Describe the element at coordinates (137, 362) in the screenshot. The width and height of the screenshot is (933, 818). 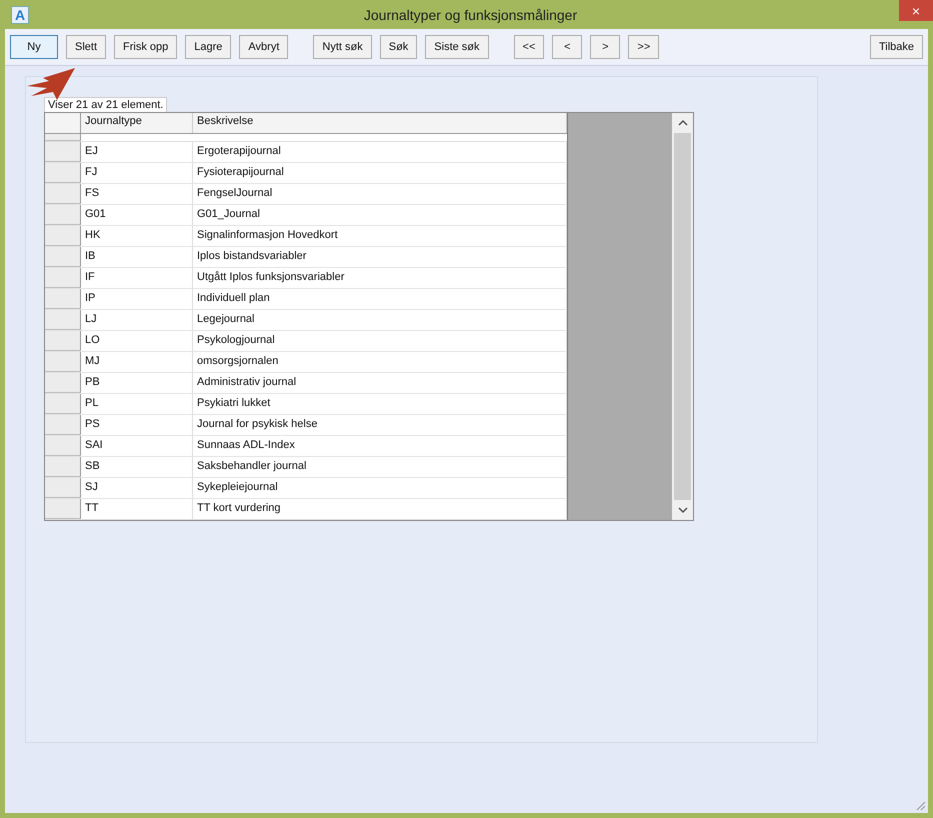
I see `table-cell: MJ` at that location.